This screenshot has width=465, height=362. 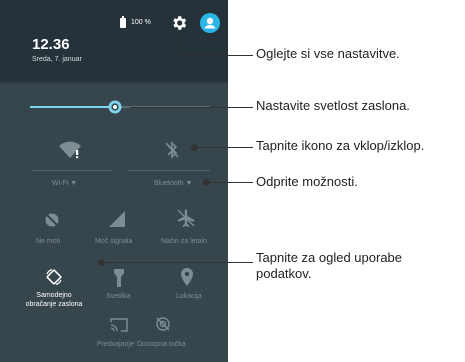 What do you see at coordinates (54, 295) in the screenshot?
I see `auto-rotate-label-line1: Samodejno` at bounding box center [54, 295].